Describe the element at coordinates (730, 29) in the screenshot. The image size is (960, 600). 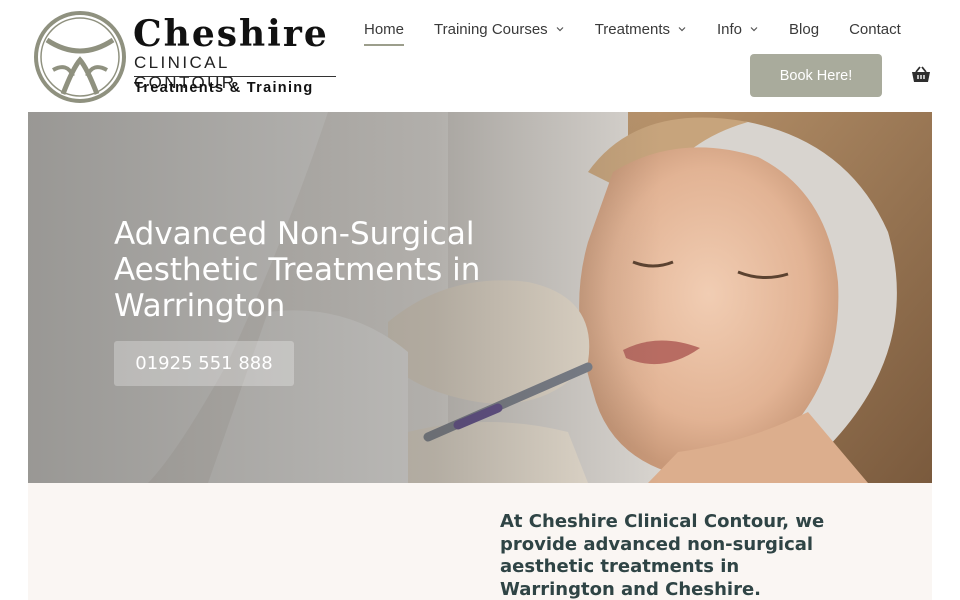
I see `nav-item-label: Info` at that location.